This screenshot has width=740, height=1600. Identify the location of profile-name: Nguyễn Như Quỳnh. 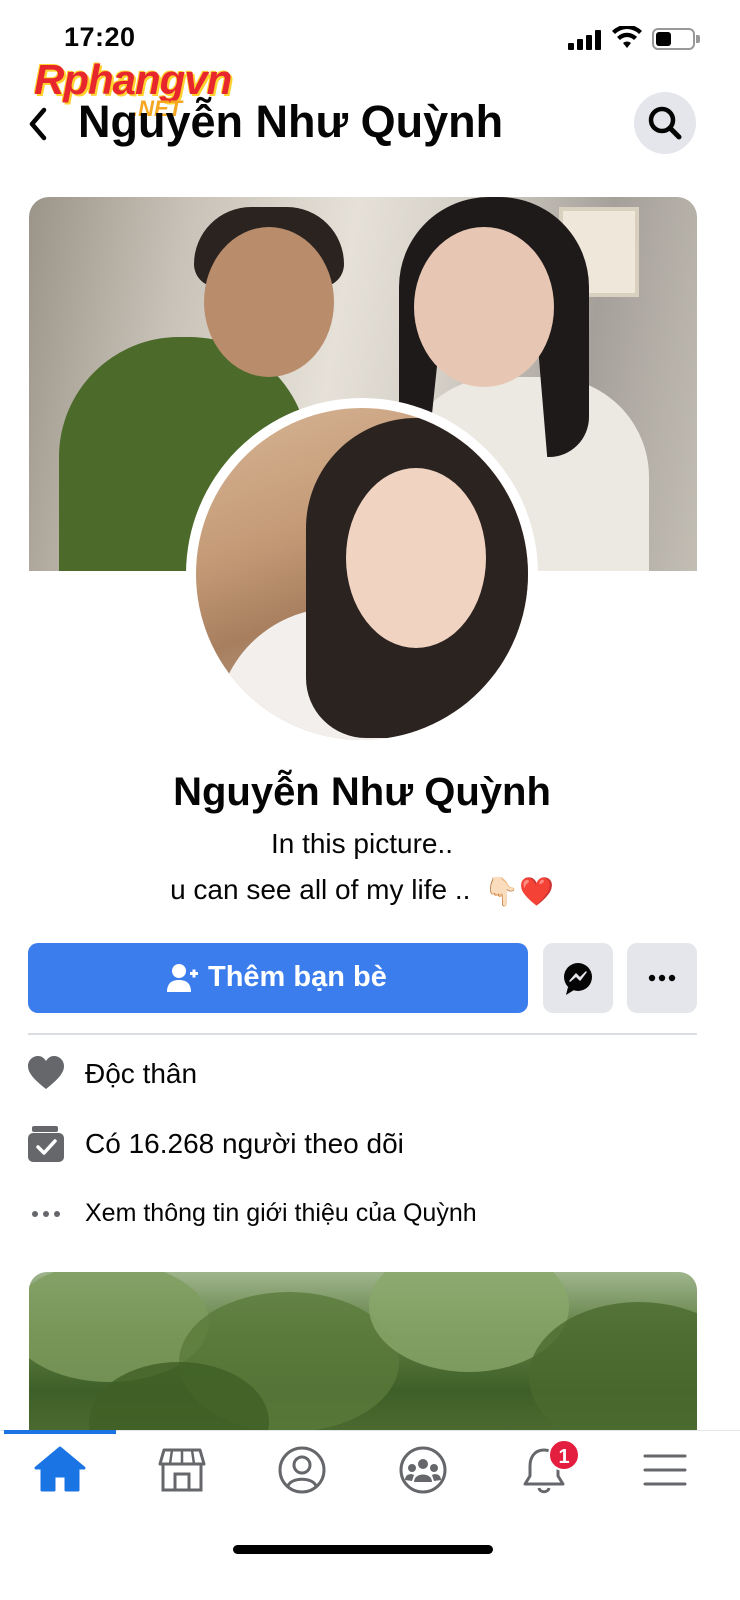
(362, 792).